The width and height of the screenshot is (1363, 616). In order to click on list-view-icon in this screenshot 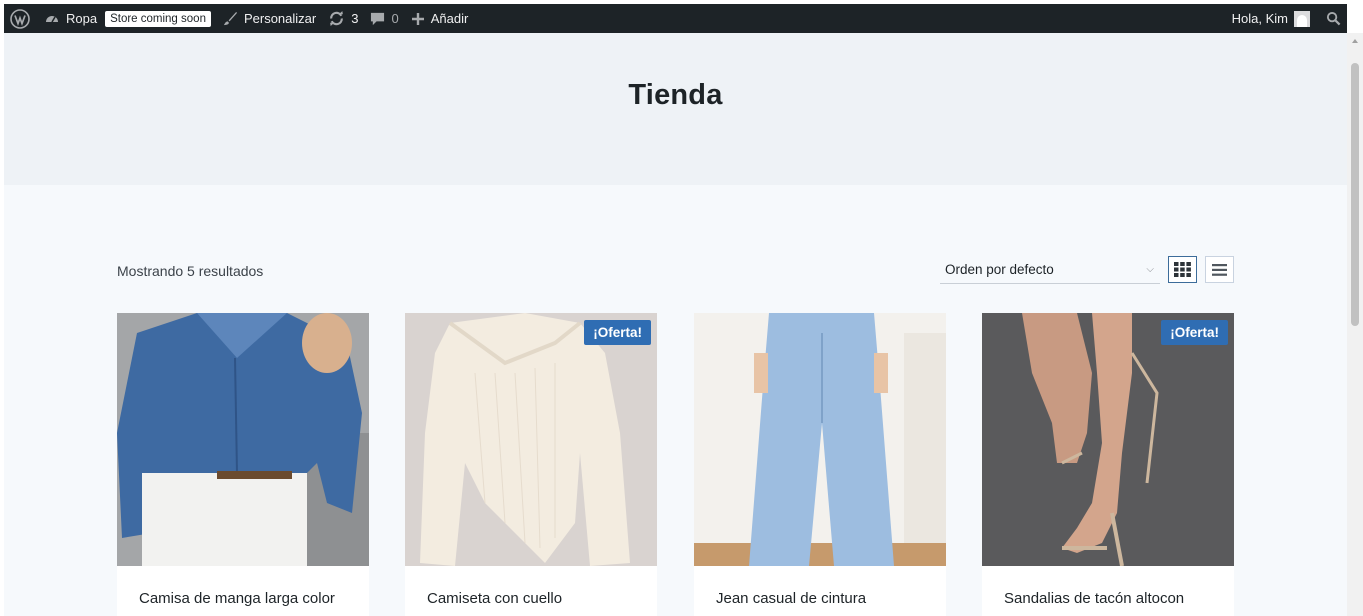, I will do `click(1219, 269)`.